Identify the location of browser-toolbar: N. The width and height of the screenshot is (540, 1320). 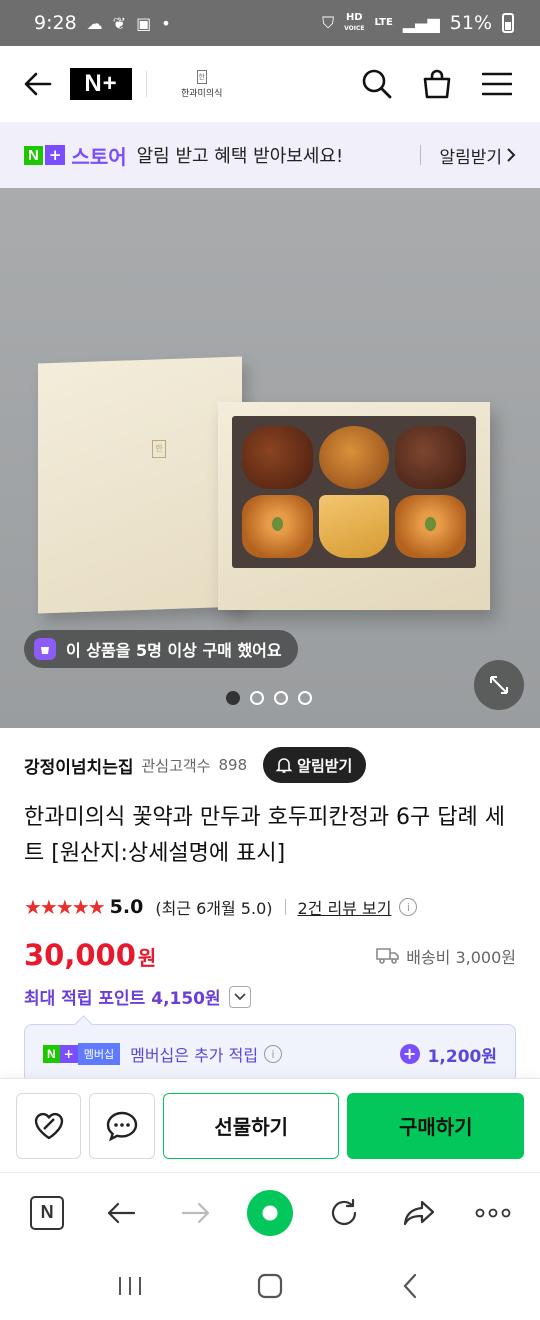
(270, 1212).